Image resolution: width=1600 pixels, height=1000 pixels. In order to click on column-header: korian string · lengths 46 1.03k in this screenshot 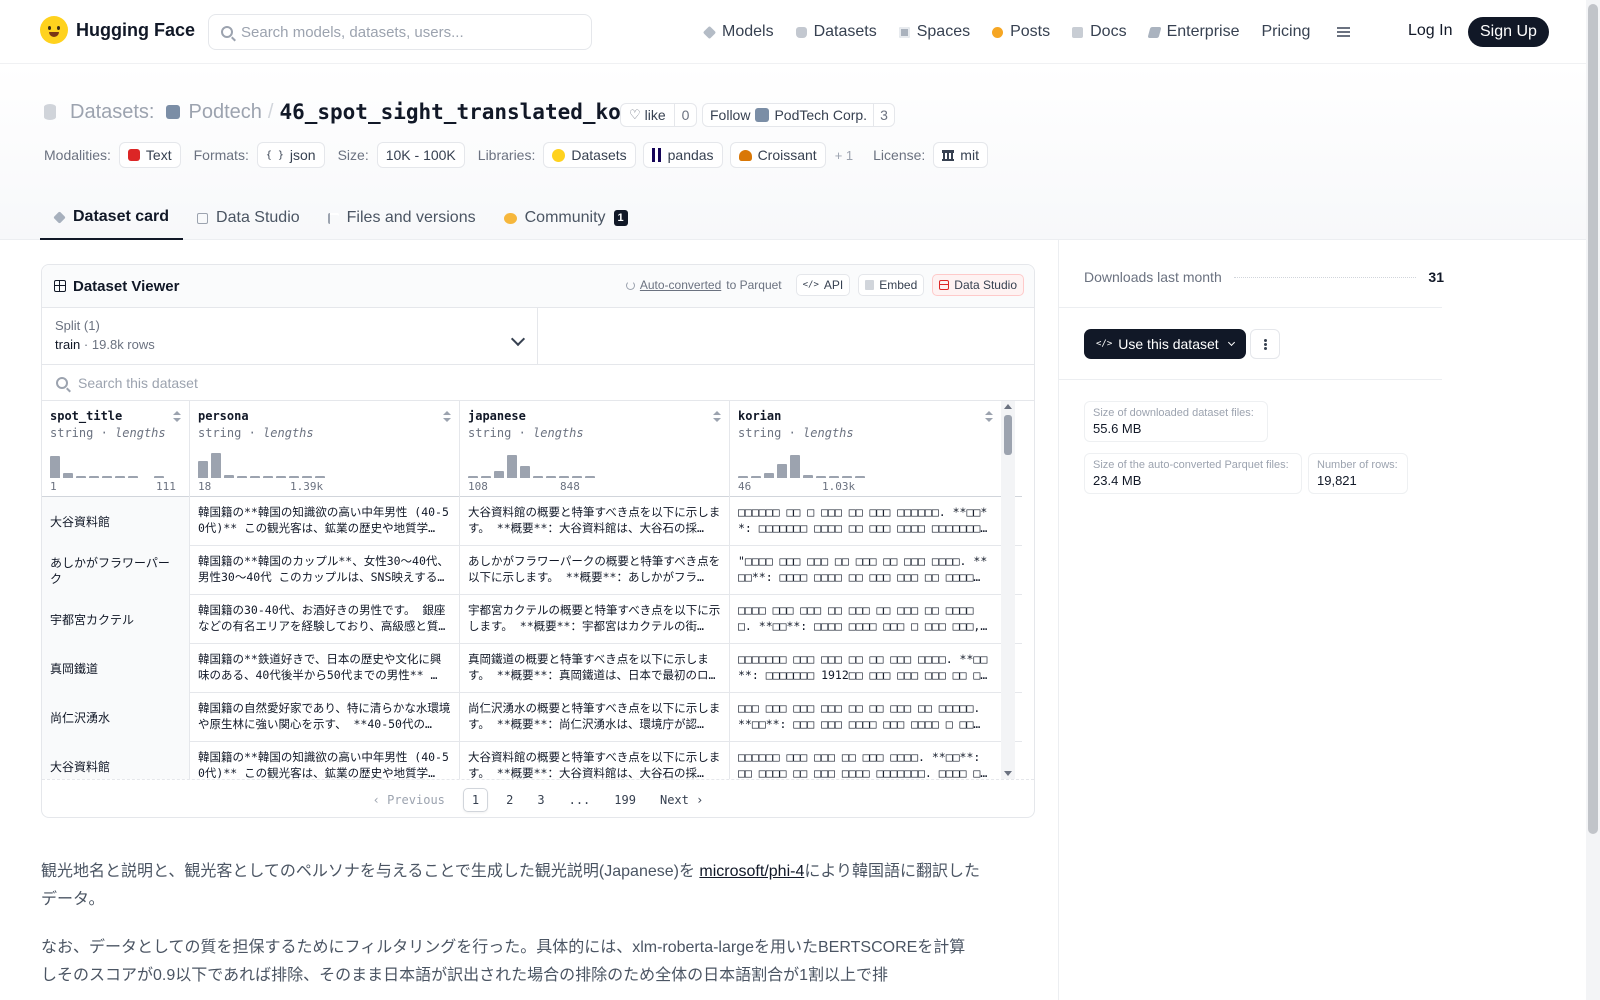, I will do `click(866, 449)`.